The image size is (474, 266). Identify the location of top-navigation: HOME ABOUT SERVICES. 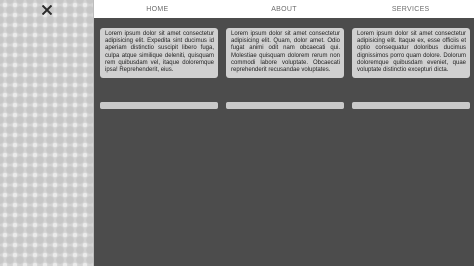
(284, 9).